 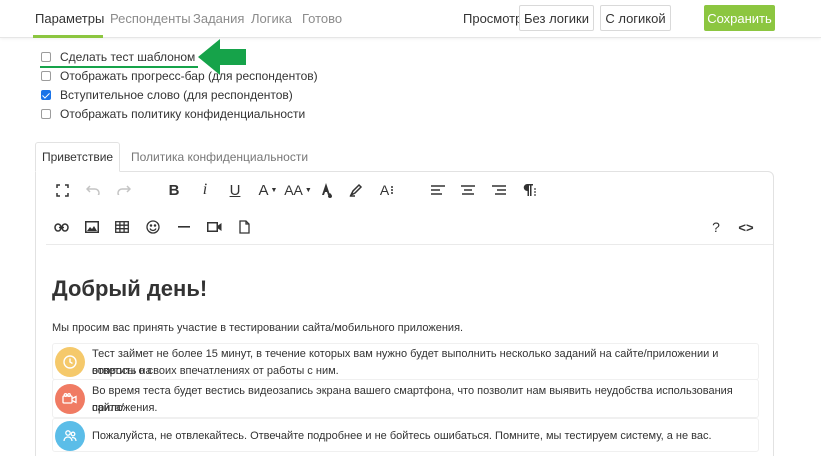 I want to click on clock-icon, so click(x=70, y=362).